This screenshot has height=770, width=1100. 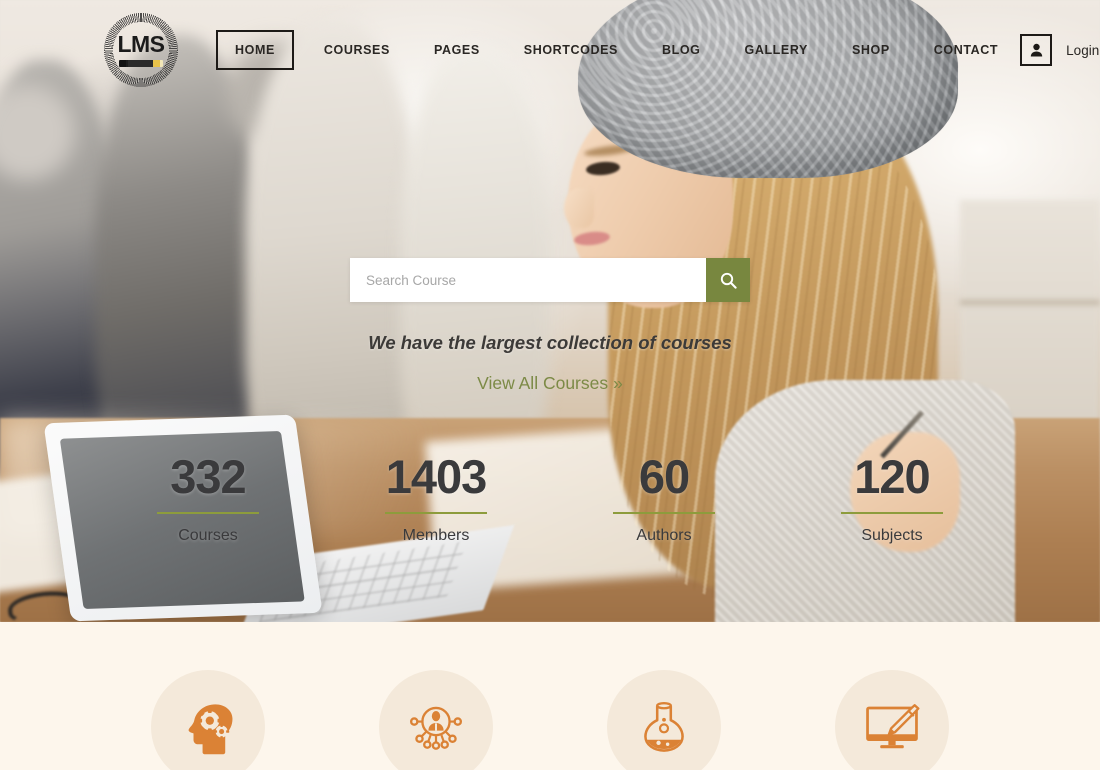 I want to click on nav-item-gallery: GALLERY, so click(x=776, y=50).